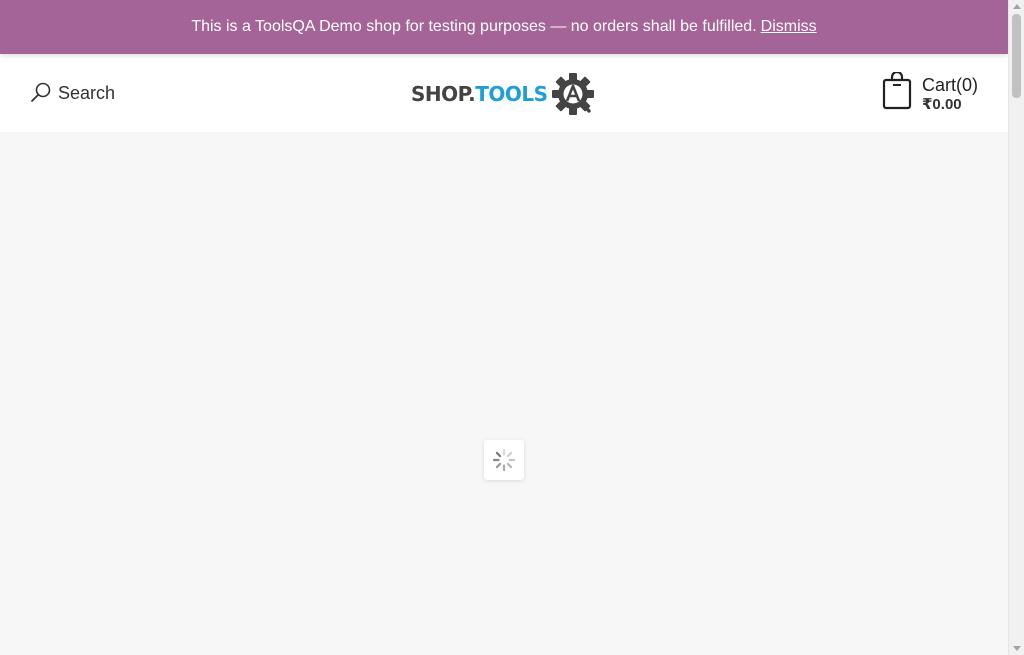  Describe the element at coordinates (1017, 648) in the screenshot. I see `scroll-down-arrow-icon` at that location.